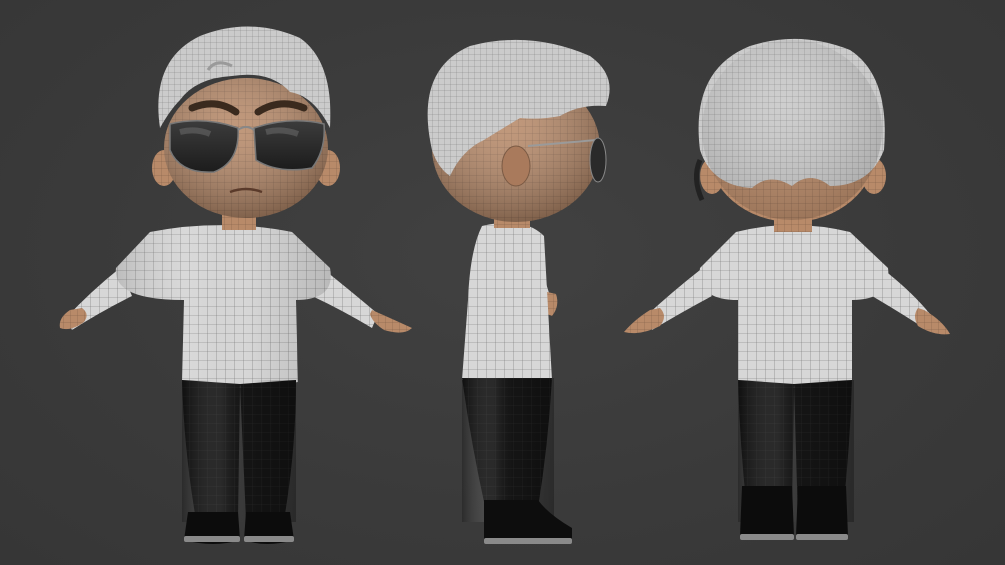  Describe the element at coordinates (794, 306) in the screenshot. I see `back-shirt` at that location.